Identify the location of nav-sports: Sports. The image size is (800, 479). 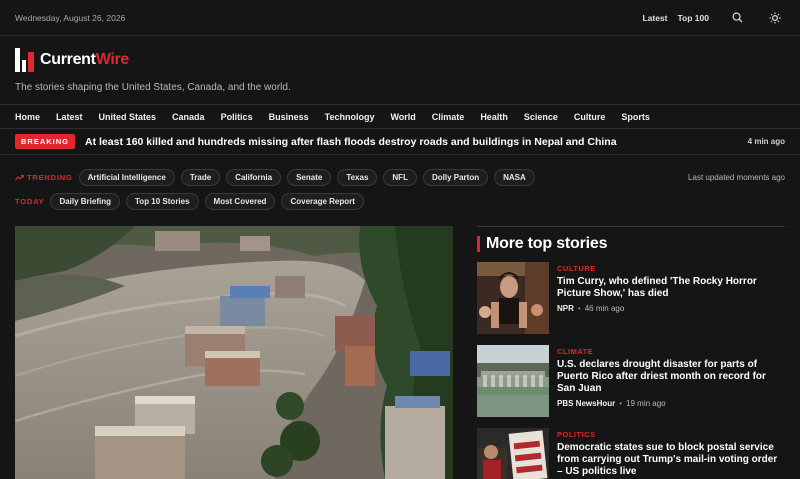
(635, 117).